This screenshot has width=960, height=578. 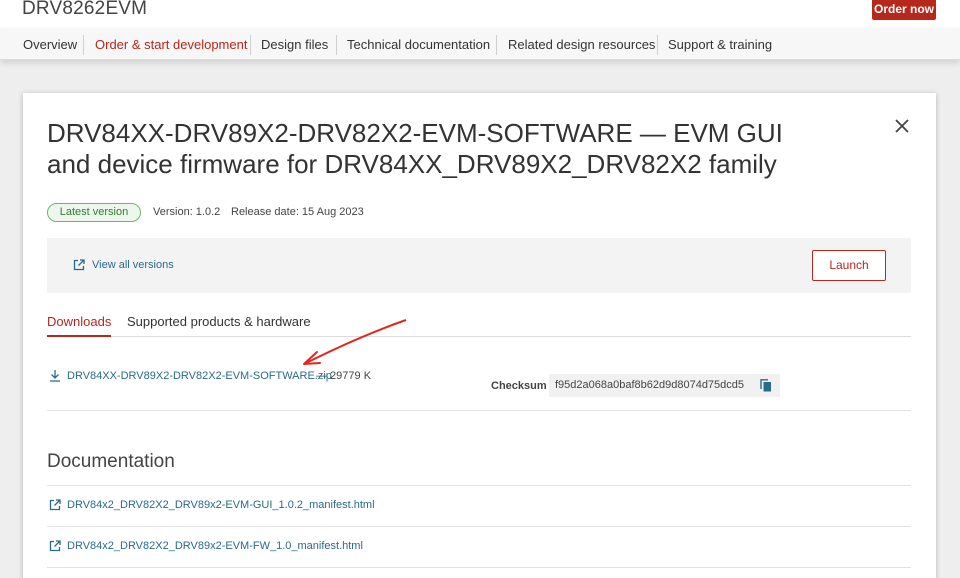 I want to click on latest-version-badge: Latest version, so click(x=94, y=212).